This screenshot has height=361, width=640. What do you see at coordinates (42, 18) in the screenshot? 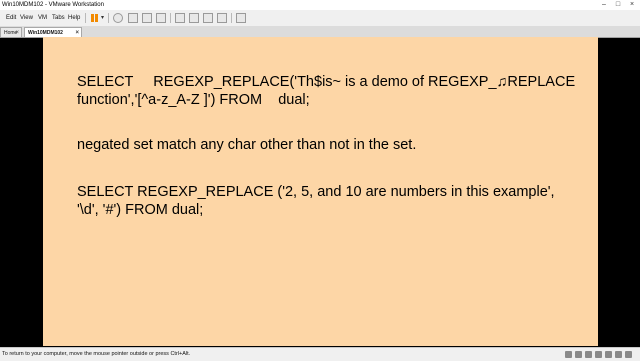
I see `menu-vm: VM` at bounding box center [42, 18].